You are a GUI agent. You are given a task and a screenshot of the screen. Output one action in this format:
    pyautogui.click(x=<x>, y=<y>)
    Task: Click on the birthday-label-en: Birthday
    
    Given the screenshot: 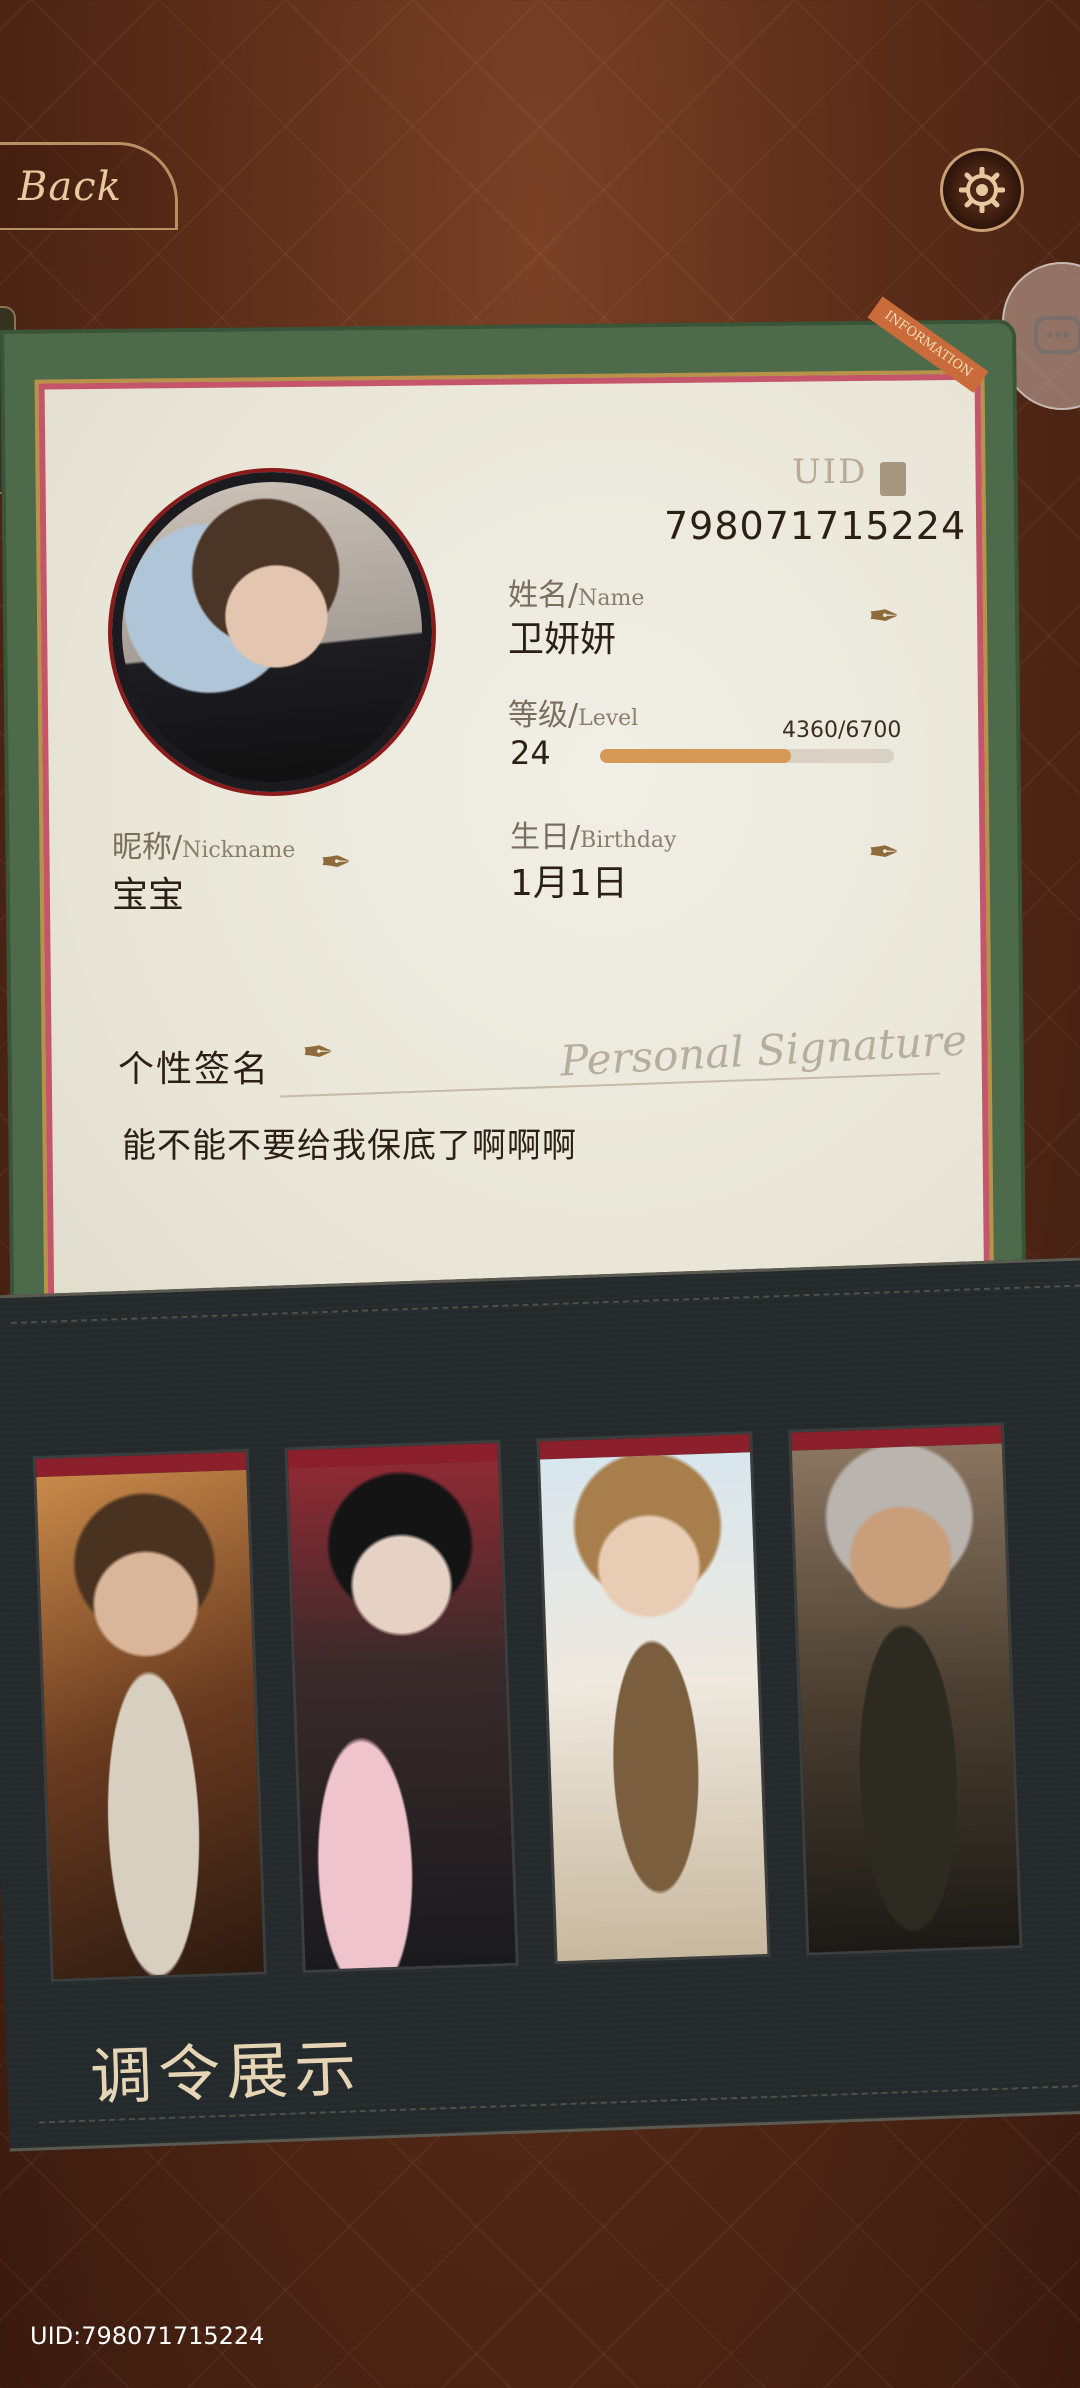 What is the action you would take?
    pyautogui.click(x=628, y=840)
    